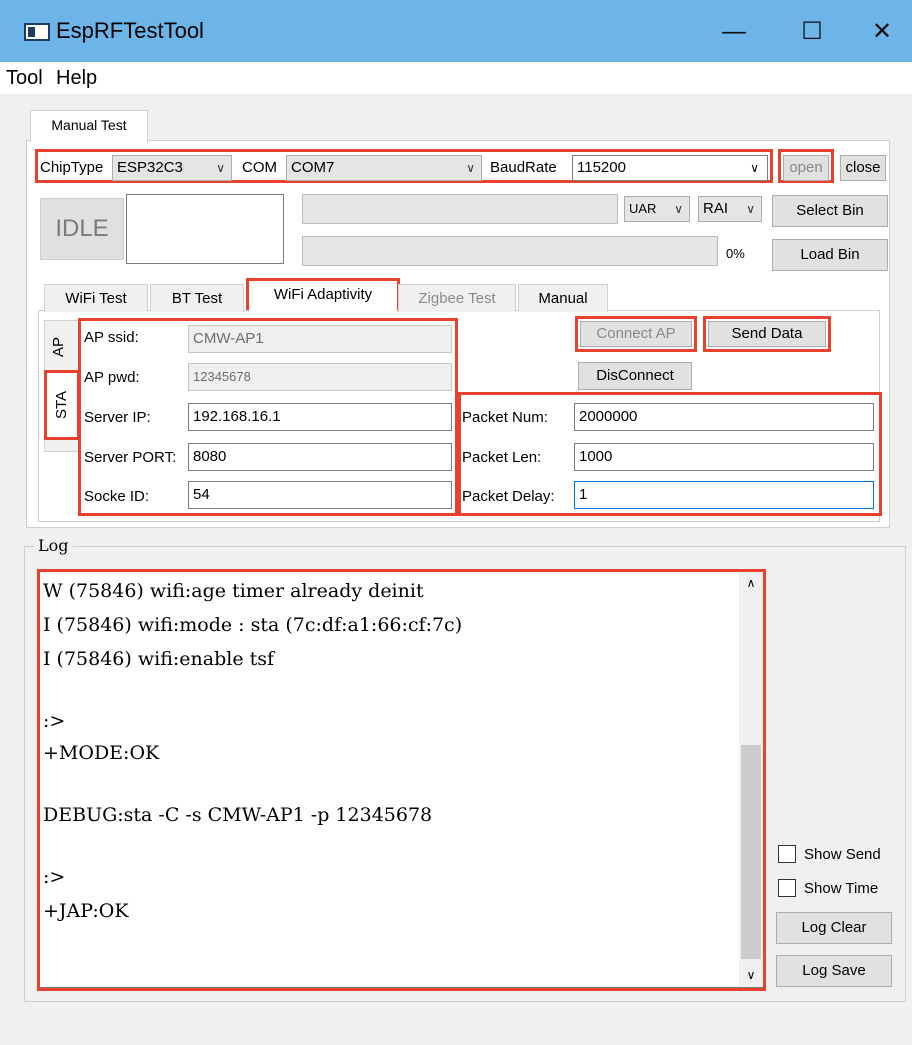 The width and height of the screenshot is (912, 1045). Describe the element at coordinates (787, 888) in the screenshot. I see `show-time-checkbox` at that location.